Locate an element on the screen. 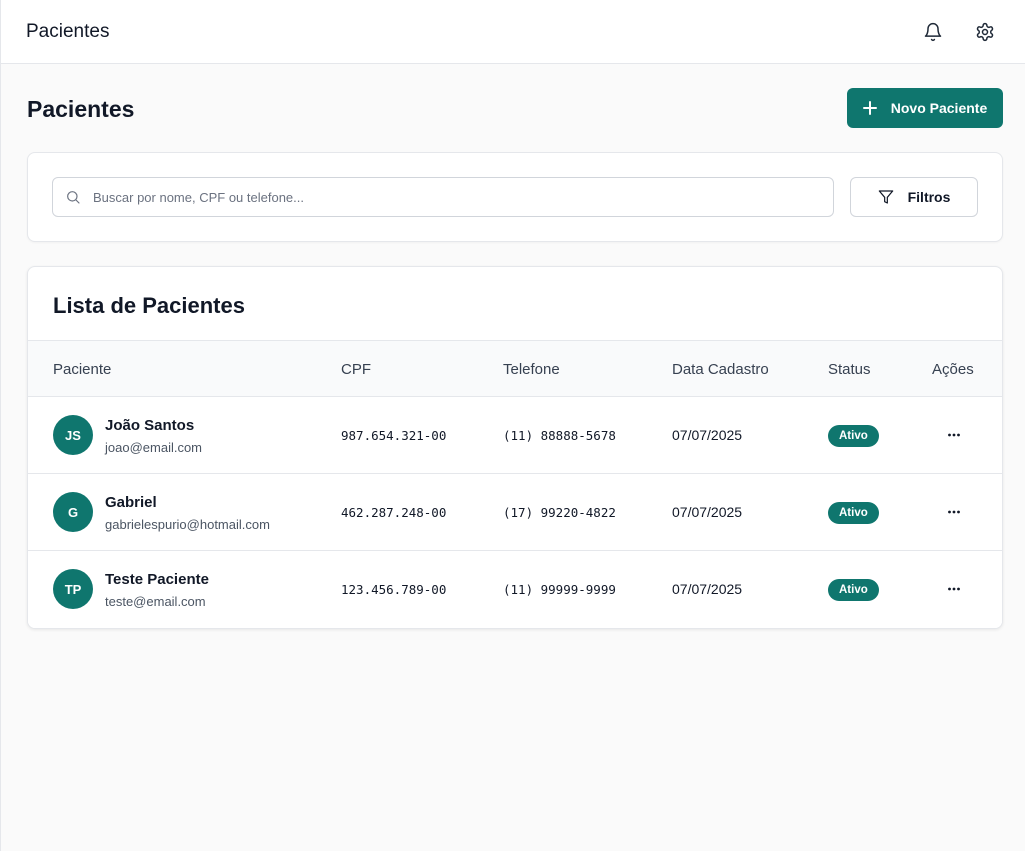 The width and height of the screenshot is (1025, 851). avatar: JS is located at coordinates (73, 435).